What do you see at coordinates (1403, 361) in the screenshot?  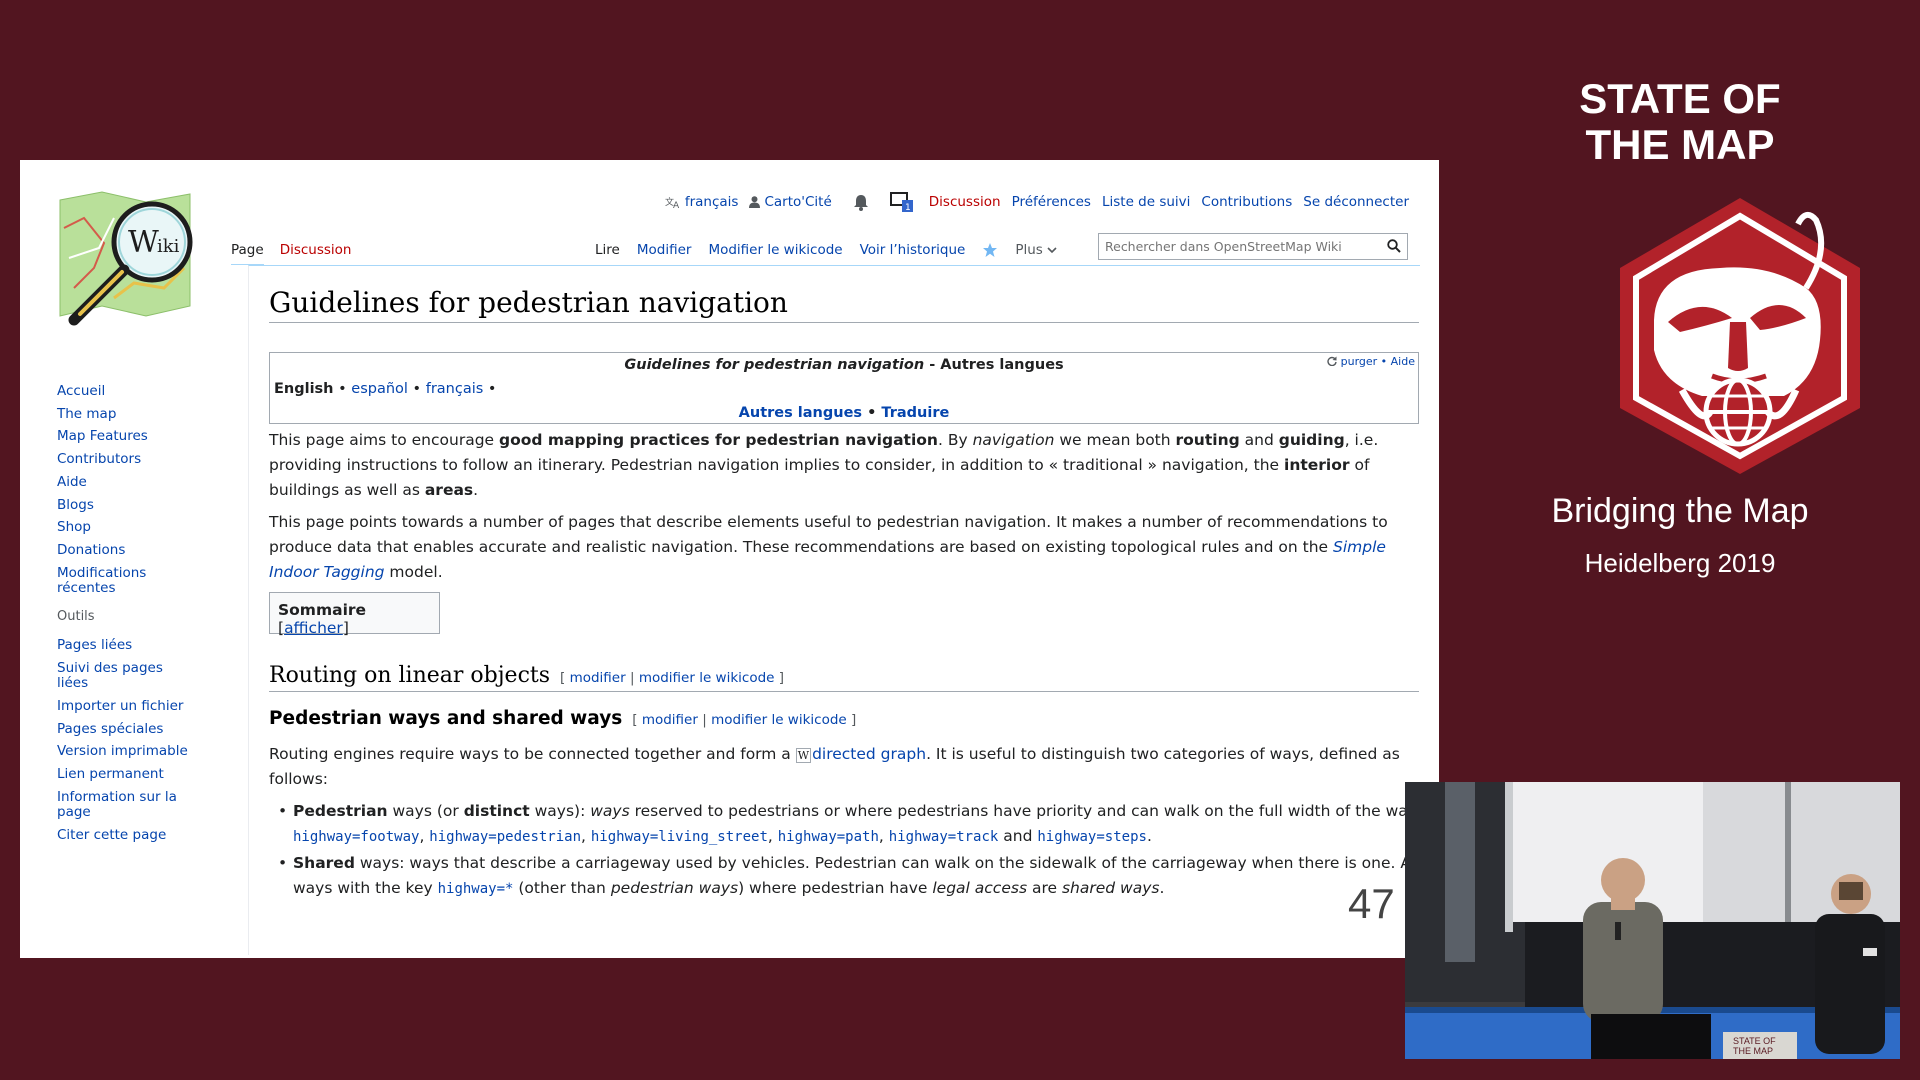 I see `langbox-help-link: Aide` at bounding box center [1403, 361].